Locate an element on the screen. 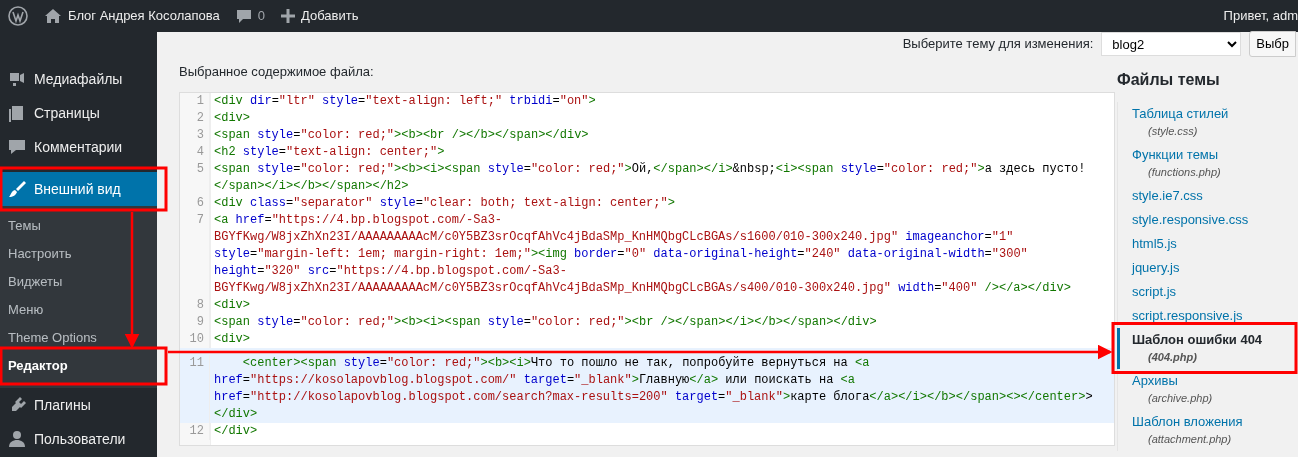  code-line: <h2 style="text-align: center;"> is located at coordinates (329, 152).